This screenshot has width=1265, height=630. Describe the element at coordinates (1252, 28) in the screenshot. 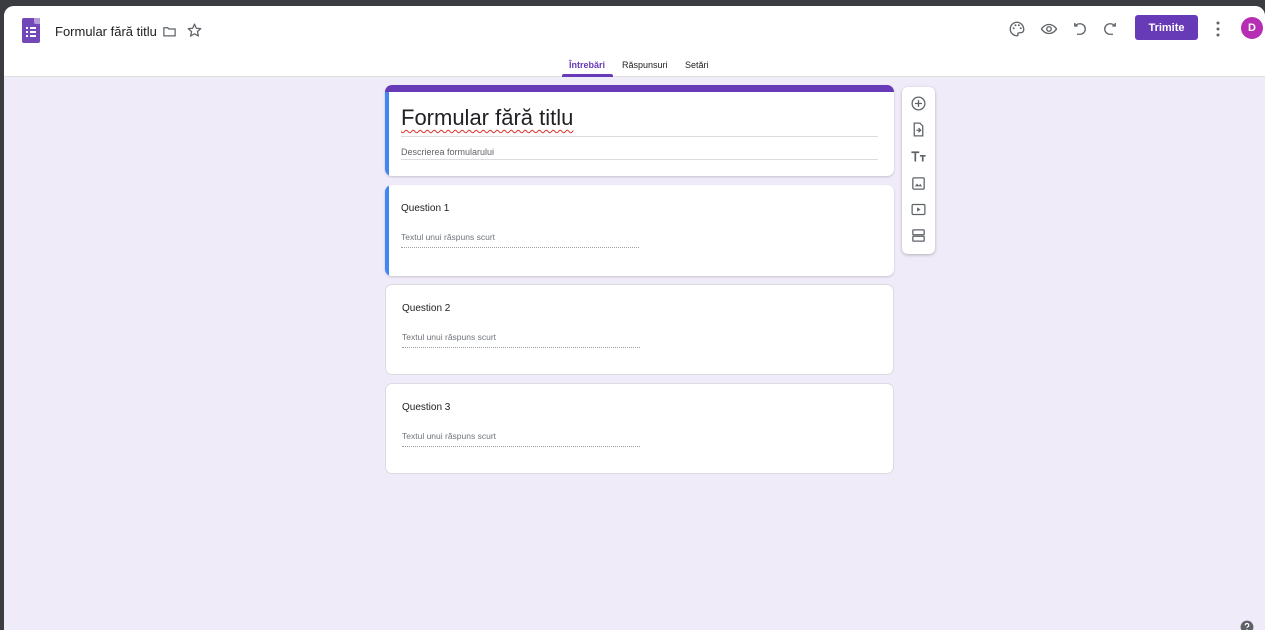

I see `avatar: D` at that location.